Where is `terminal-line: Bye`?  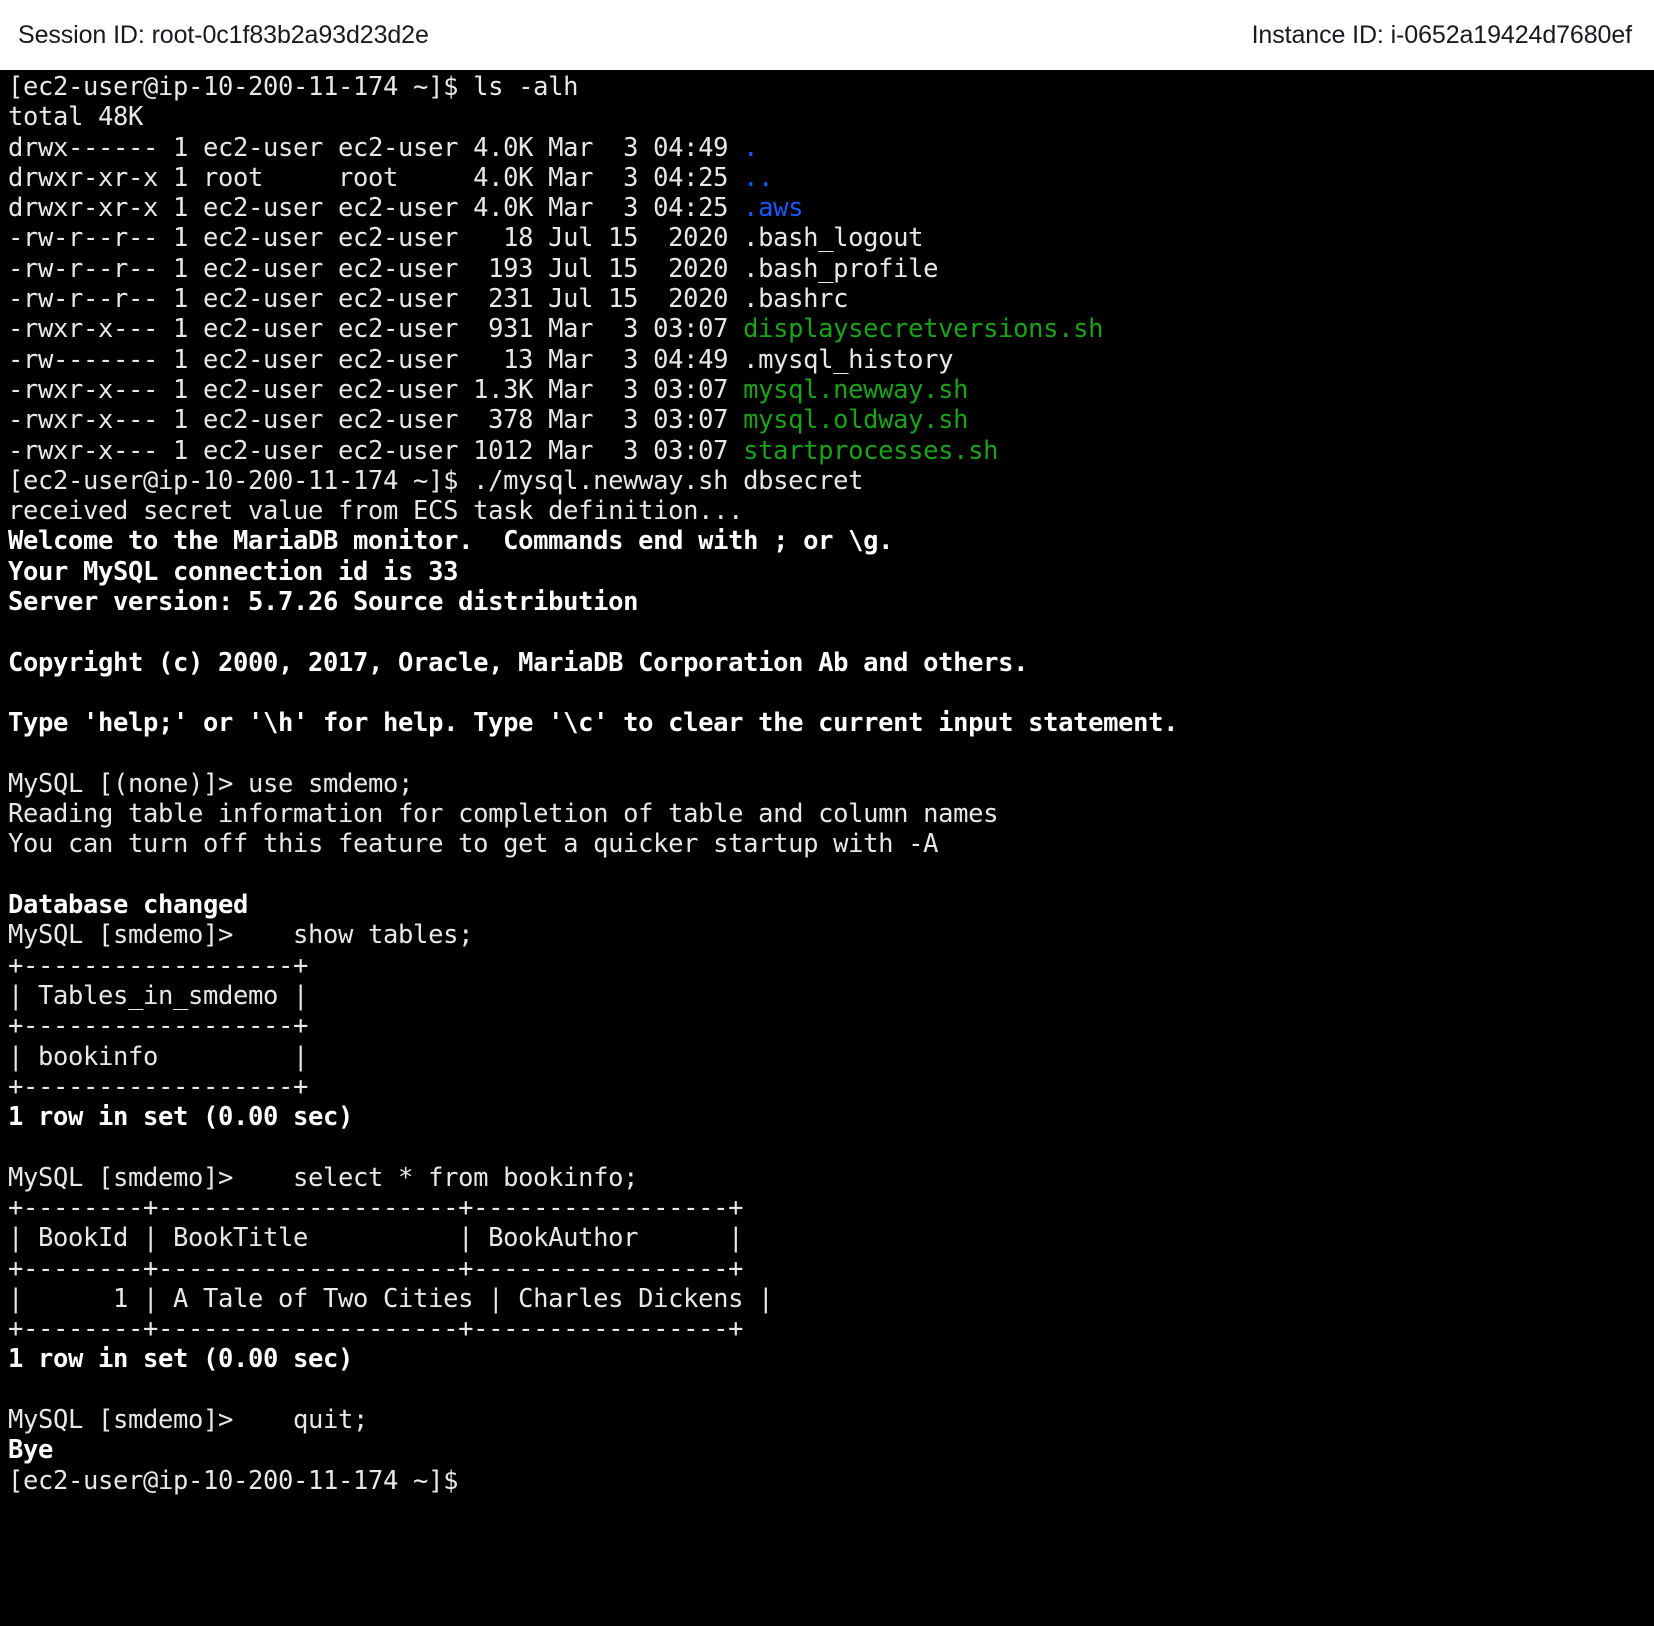
terminal-line: Bye is located at coordinates (31, 1450).